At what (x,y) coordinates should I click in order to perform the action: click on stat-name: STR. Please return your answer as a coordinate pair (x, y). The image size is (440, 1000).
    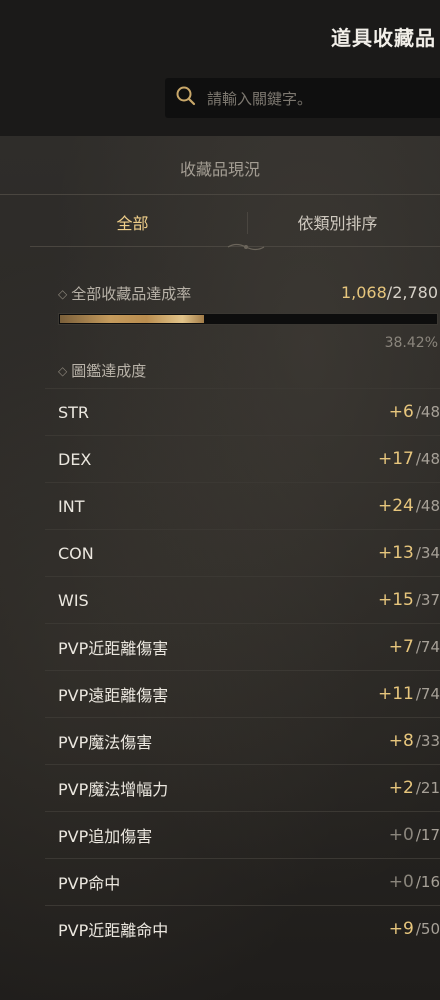
    Looking at the image, I should click on (74, 412).